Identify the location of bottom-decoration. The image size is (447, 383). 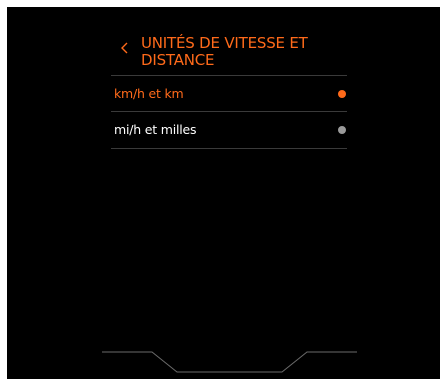
(229, 362).